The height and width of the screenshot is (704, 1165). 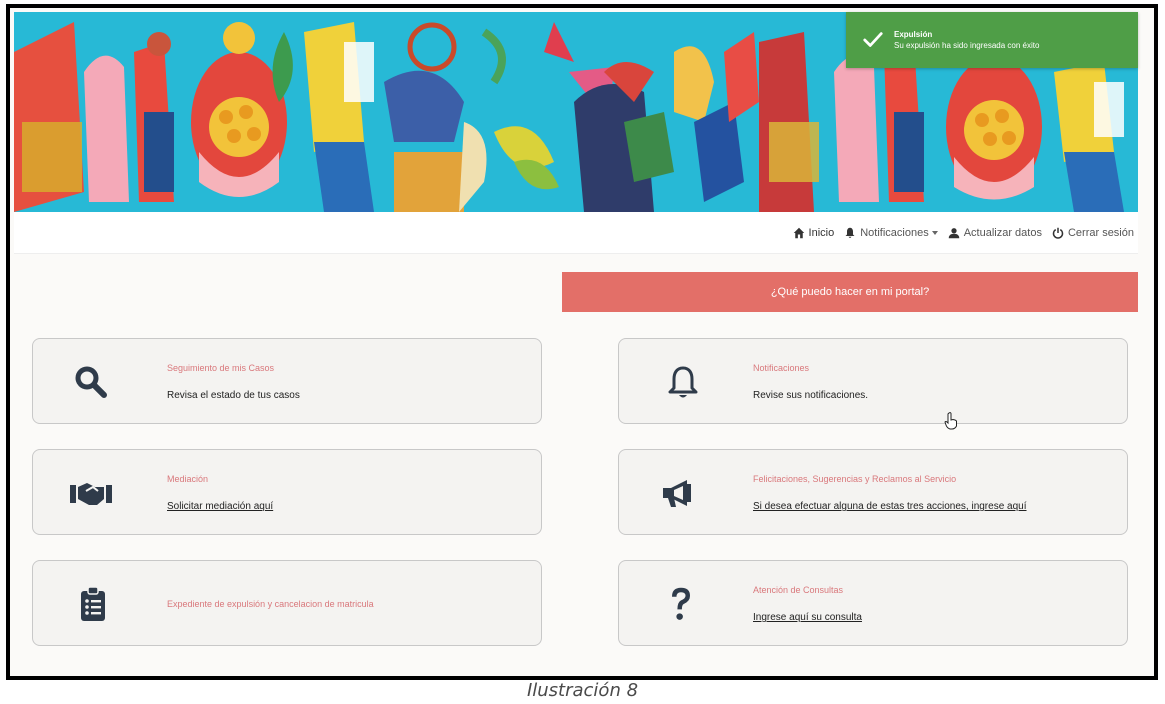 What do you see at coordinates (807, 617) in the screenshot?
I see `card-queries-link: Ingrese aquí su consulta` at bounding box center [807, 617].